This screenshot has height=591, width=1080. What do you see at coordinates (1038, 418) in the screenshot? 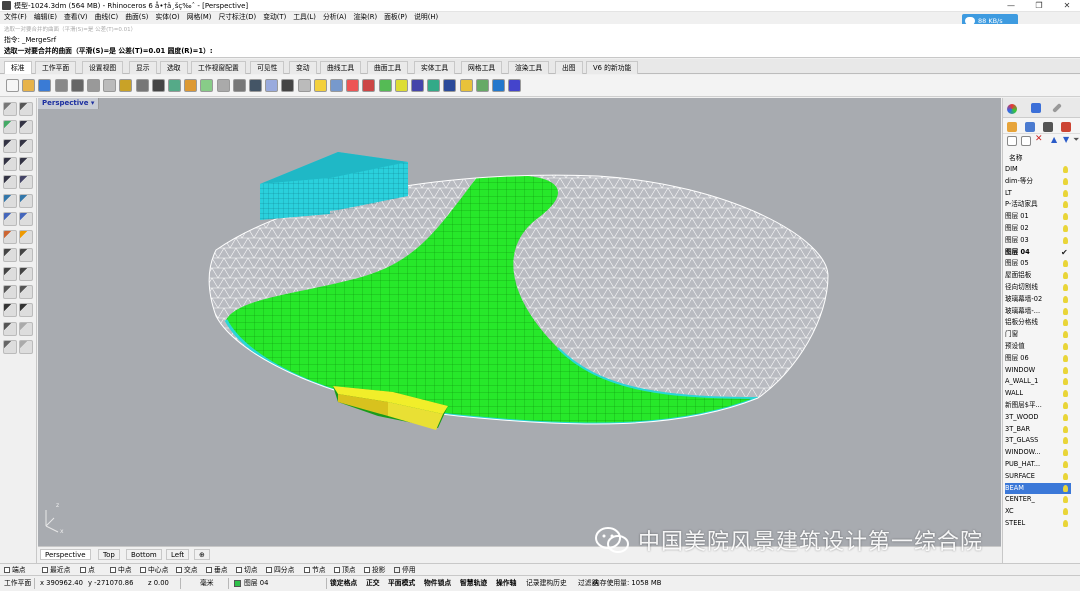
I see `layer-row: 3T_WOOD` at bounding box center [1038, 418].